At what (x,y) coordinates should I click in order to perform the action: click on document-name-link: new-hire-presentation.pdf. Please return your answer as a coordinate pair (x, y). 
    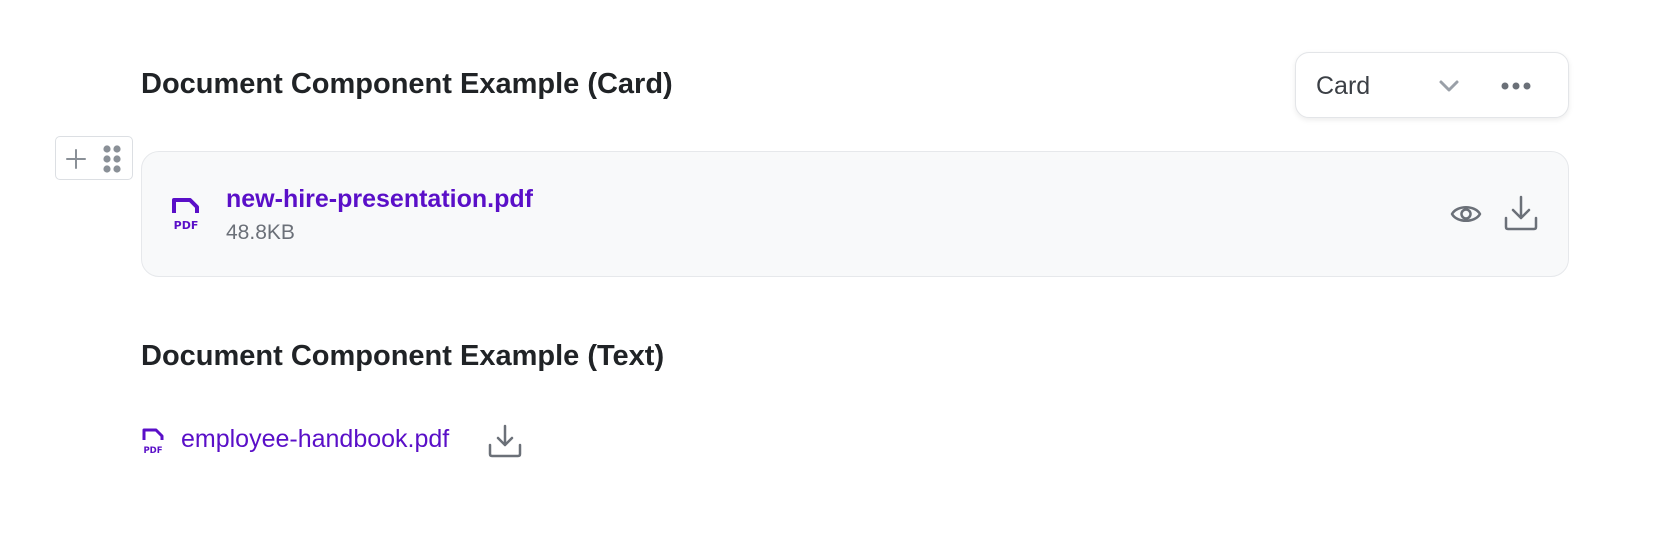
    Looking at the image, I should click on (379, 199).